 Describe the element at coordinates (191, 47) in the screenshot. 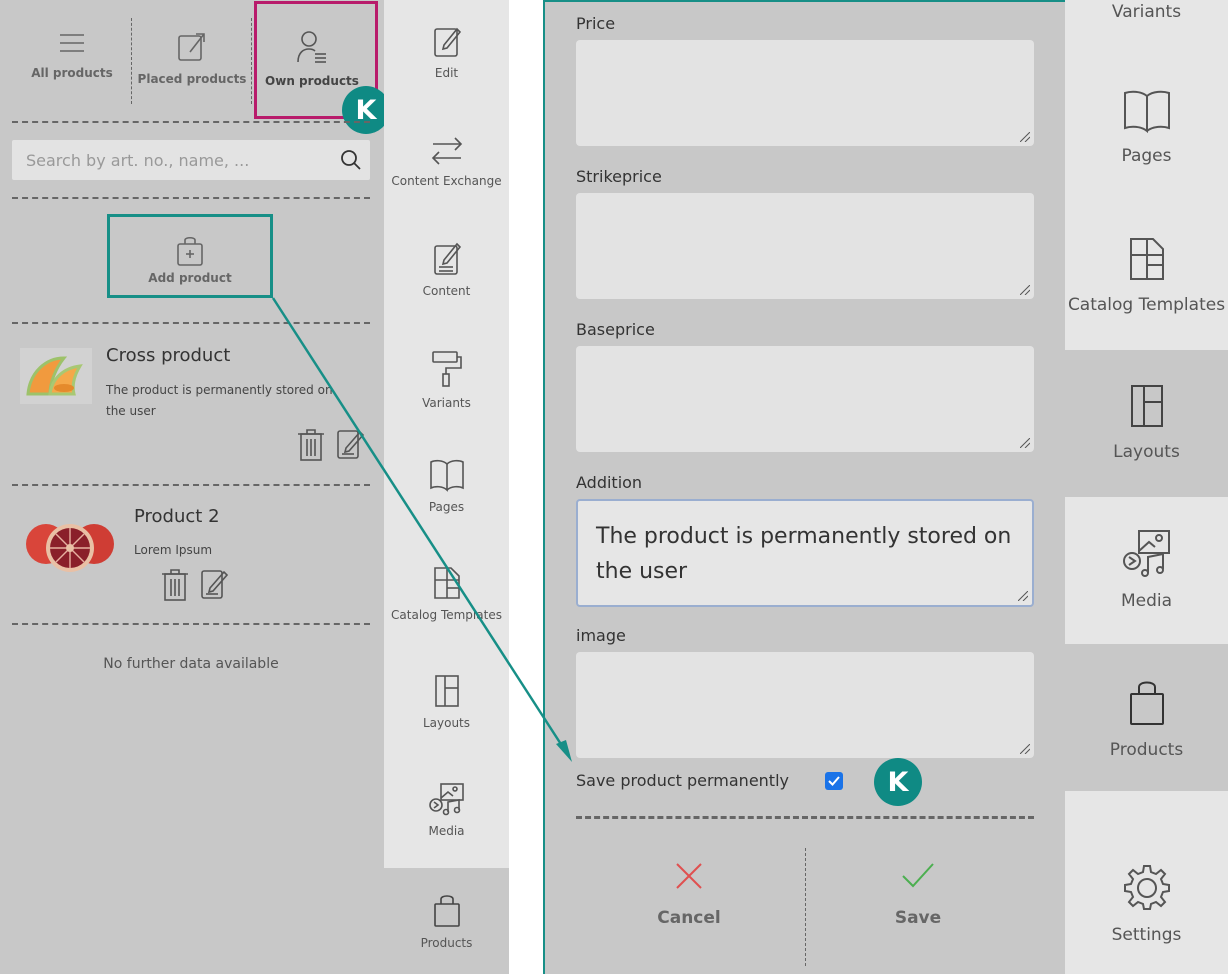

I see `placed-icon` at that location.